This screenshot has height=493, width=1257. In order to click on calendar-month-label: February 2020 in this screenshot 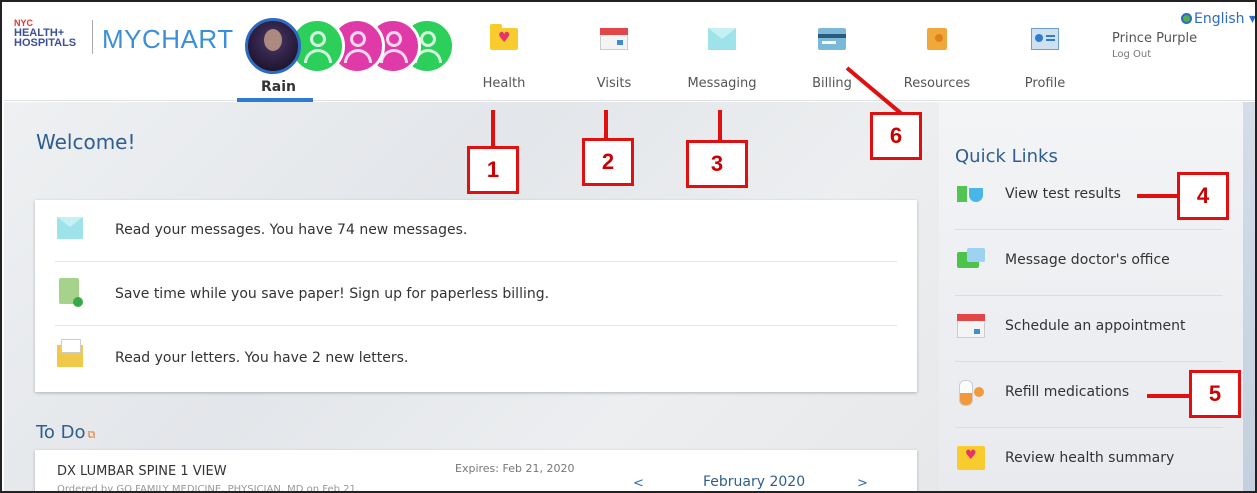, I will do `click(754, 482)`.